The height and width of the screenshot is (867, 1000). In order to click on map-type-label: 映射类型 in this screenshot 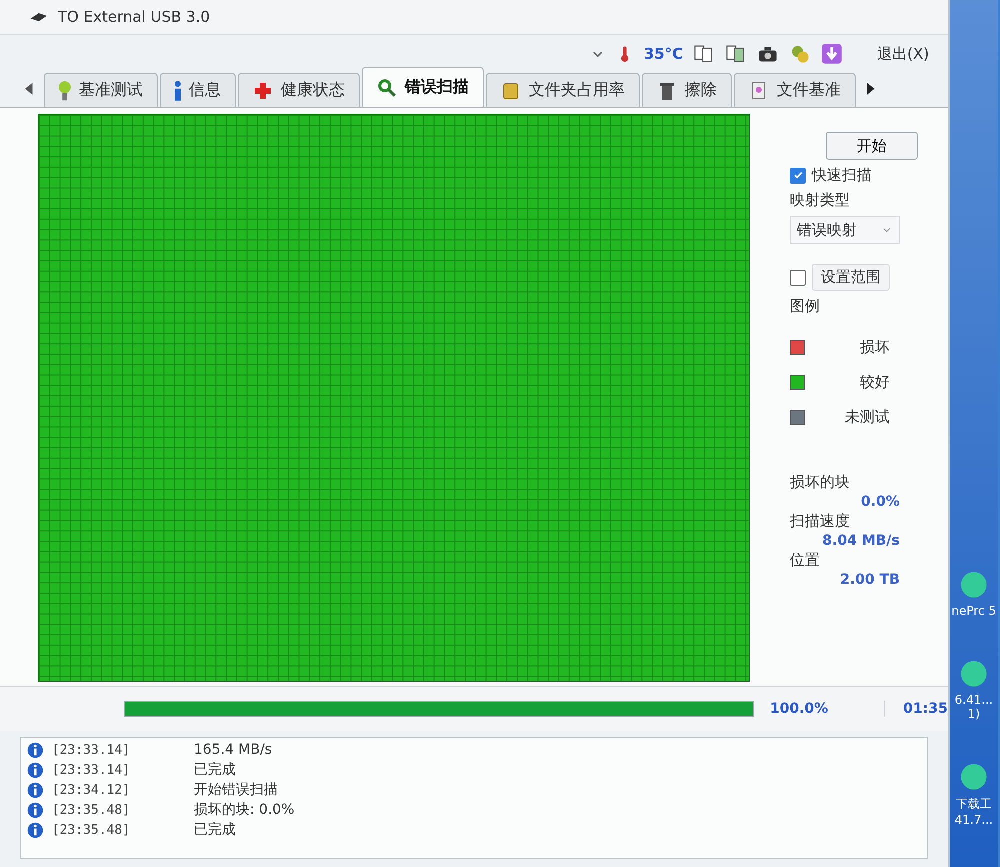, I will do `click(820, 200)`.